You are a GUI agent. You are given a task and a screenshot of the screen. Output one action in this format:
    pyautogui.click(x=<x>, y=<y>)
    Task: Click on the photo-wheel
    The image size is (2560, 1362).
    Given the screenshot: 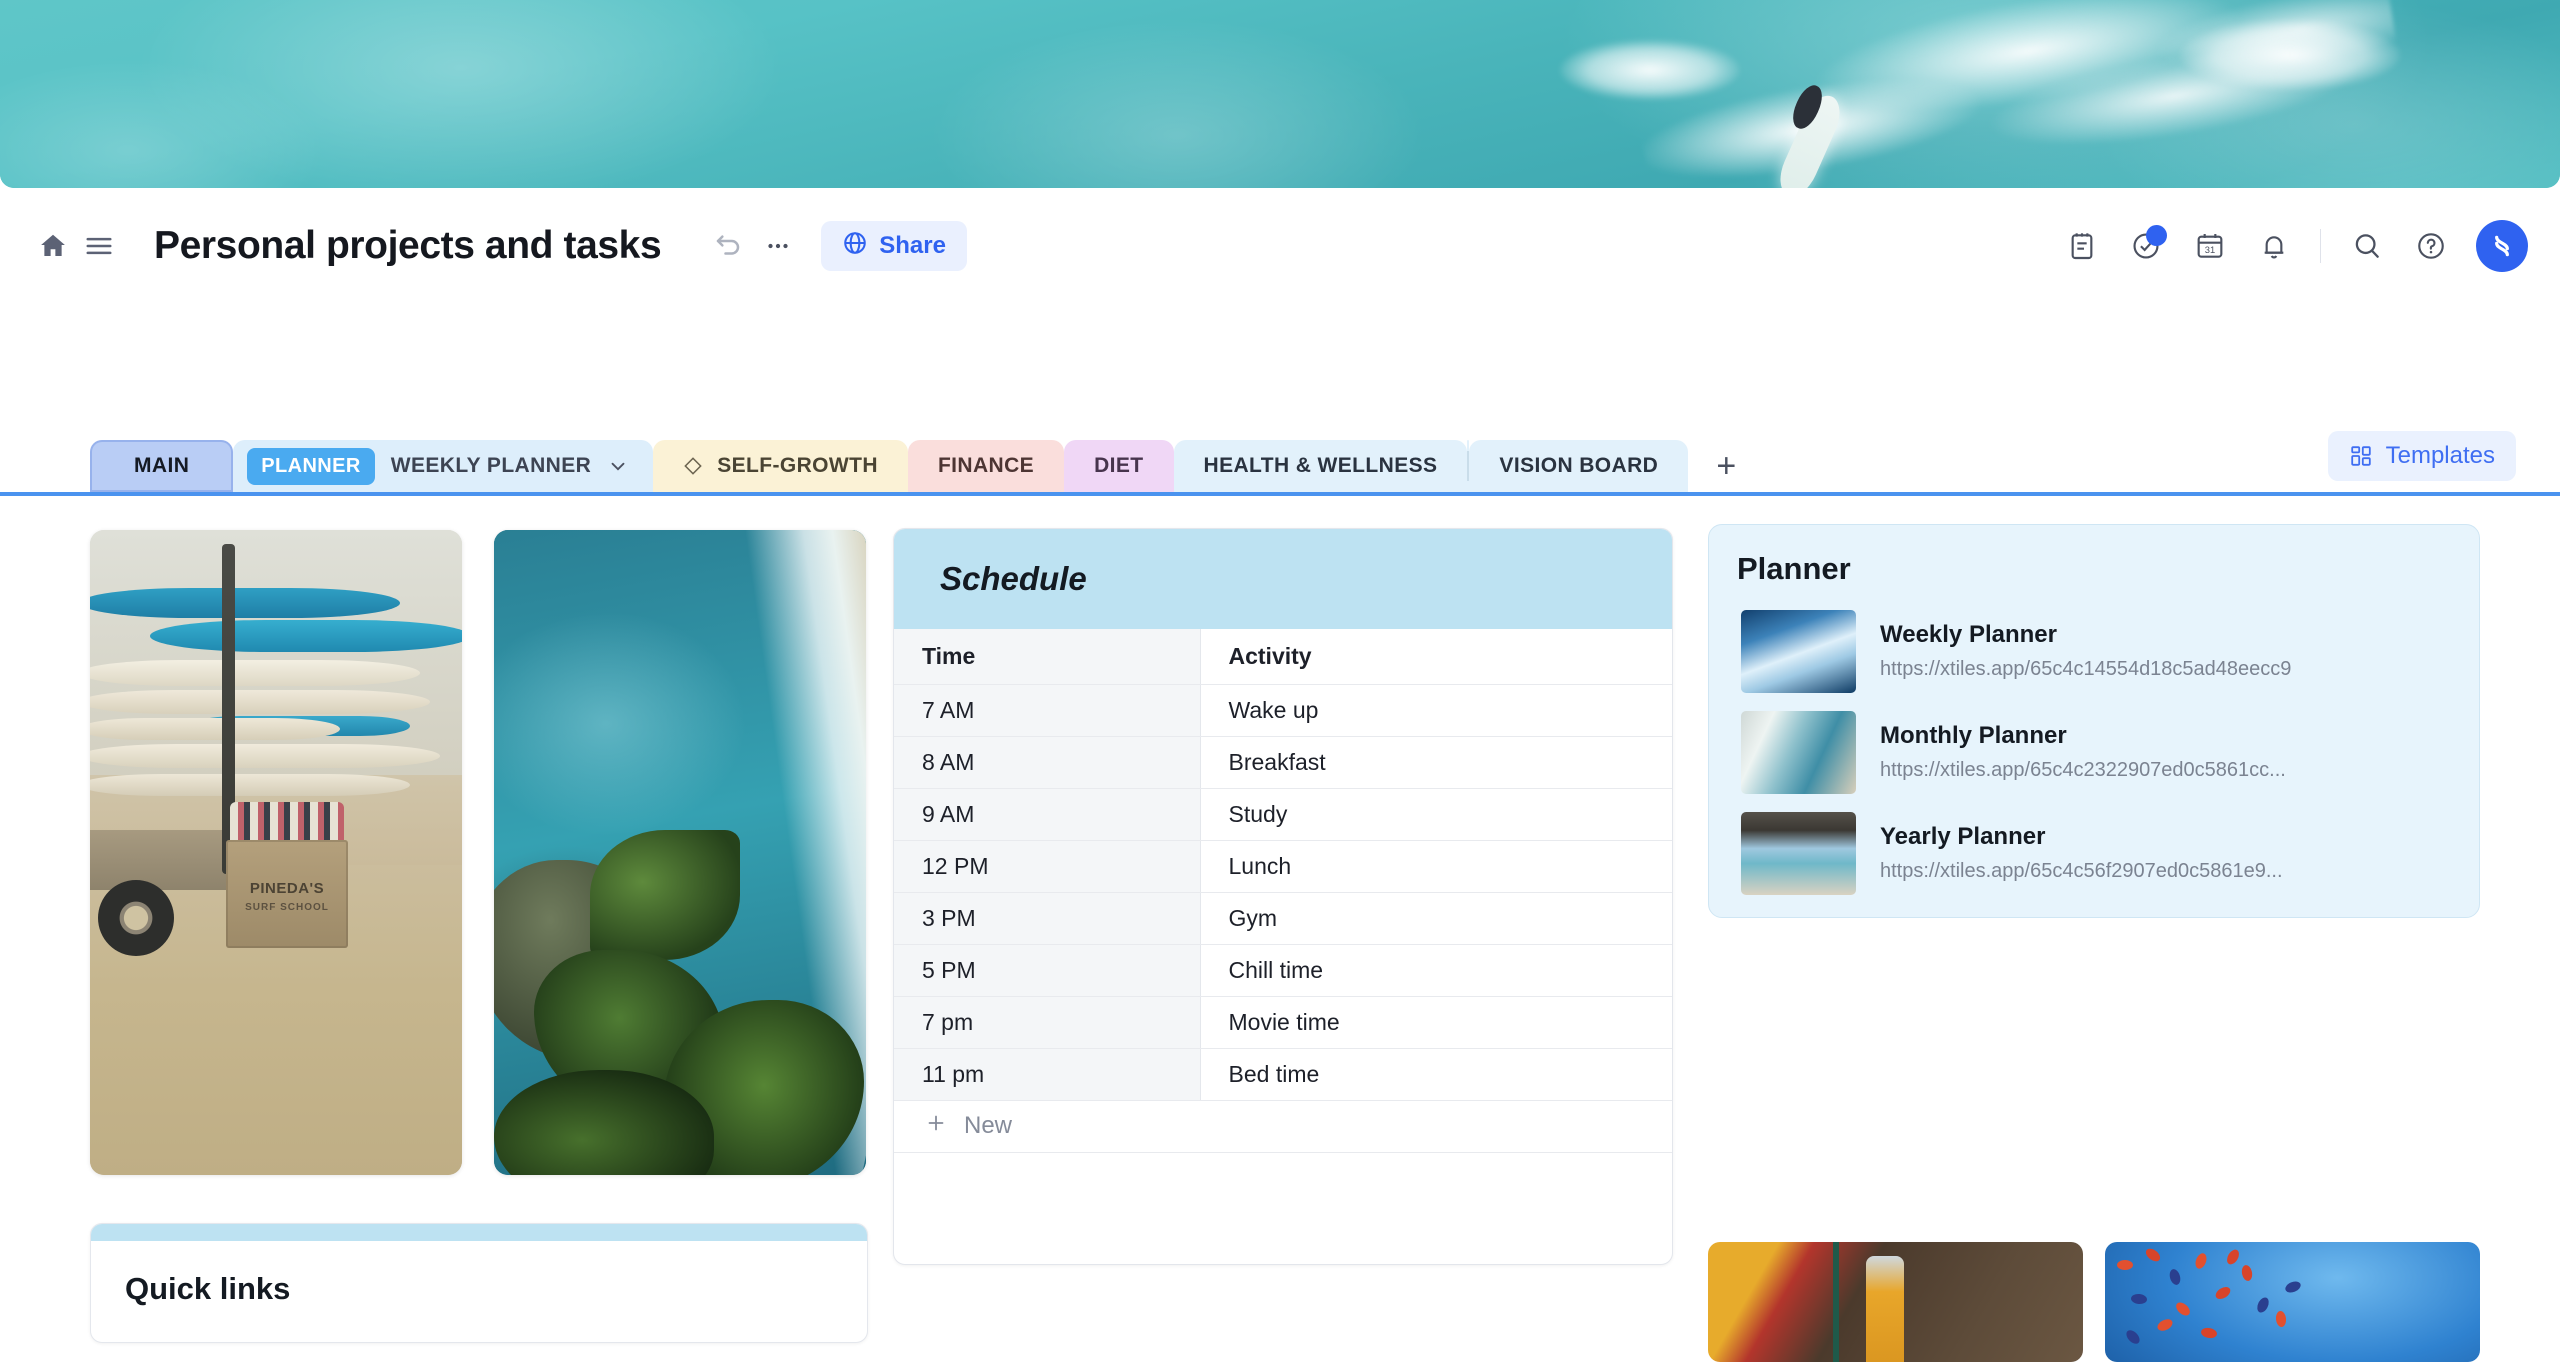 What is the action you would take?
    pyautogui.click(x=136, y=918)
    